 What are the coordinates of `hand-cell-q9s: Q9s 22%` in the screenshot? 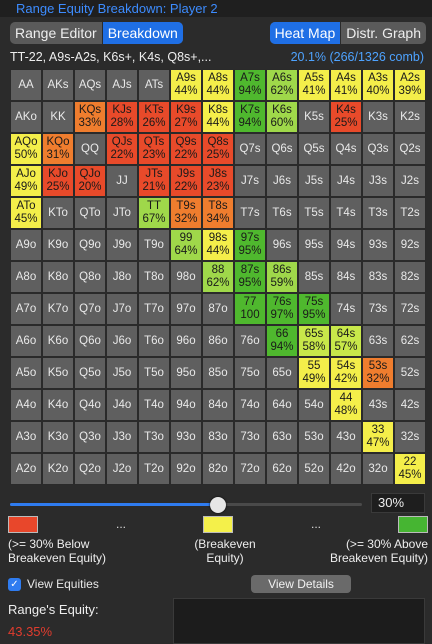 It's located at (186, 149).